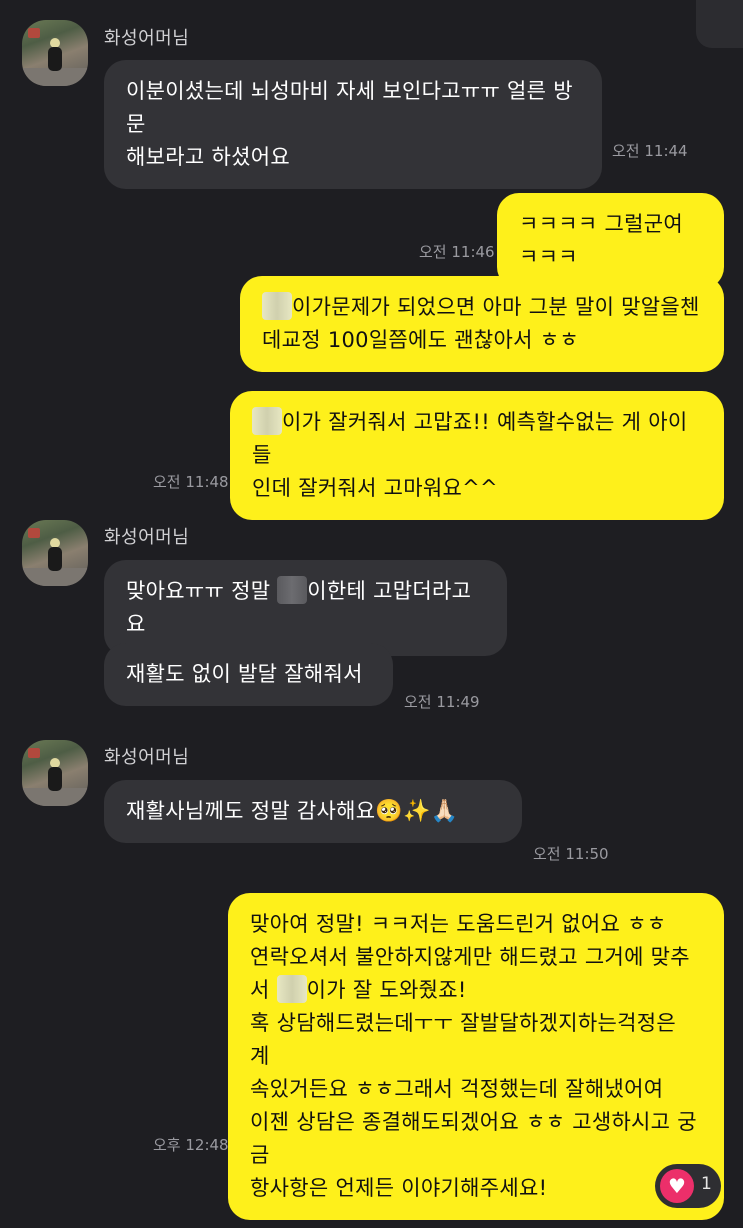 The height and width of the screenshot is (1228, 743). Describe the element at coordinates (571, 854) in the screenshot. I see `message-time: 오전 11:50` at that location.